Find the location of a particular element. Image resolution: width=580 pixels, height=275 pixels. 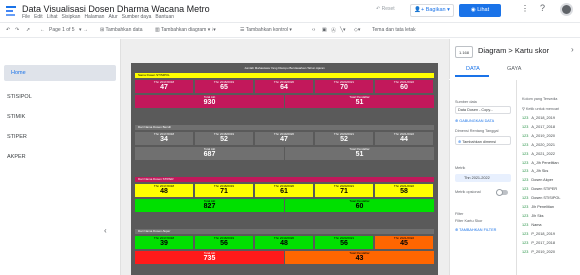

field-name: A_2018_2019 is located at coordinates (543, 118).